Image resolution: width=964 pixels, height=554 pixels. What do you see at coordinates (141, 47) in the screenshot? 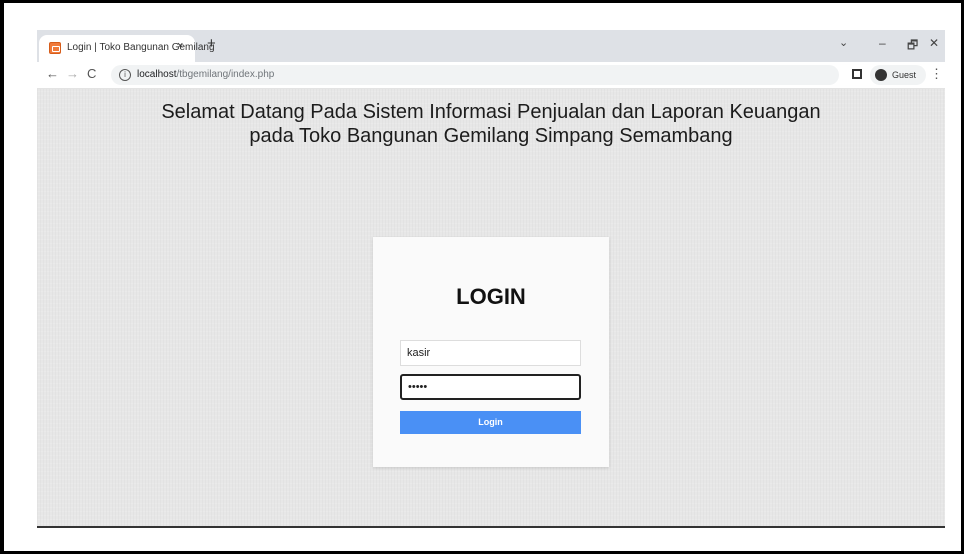
I see `tab-title: Login | Toko Bangunan Gemilang` at bounding box center [141, 47].